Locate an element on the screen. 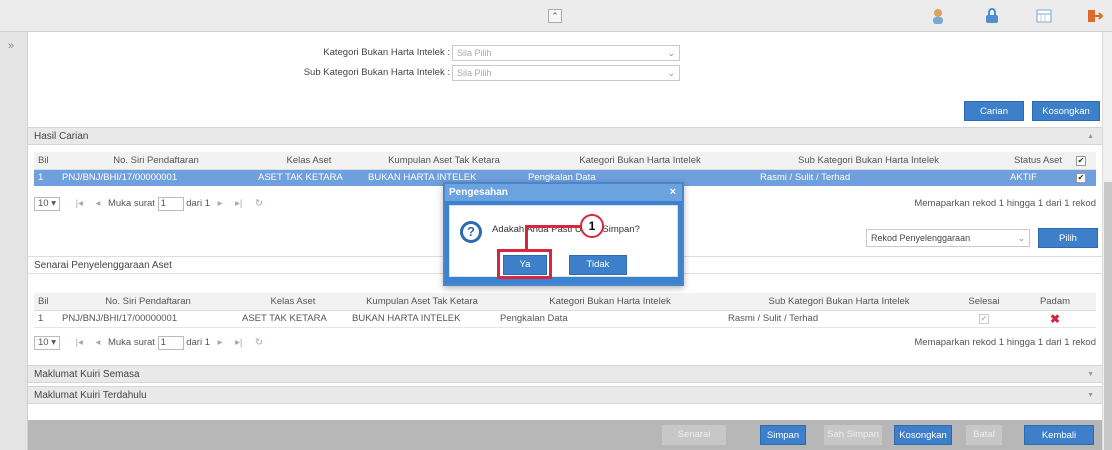 Image resolution: width=1112 pixels, height=450 pixels. exit-icon is located at coordinates (1095, 16).